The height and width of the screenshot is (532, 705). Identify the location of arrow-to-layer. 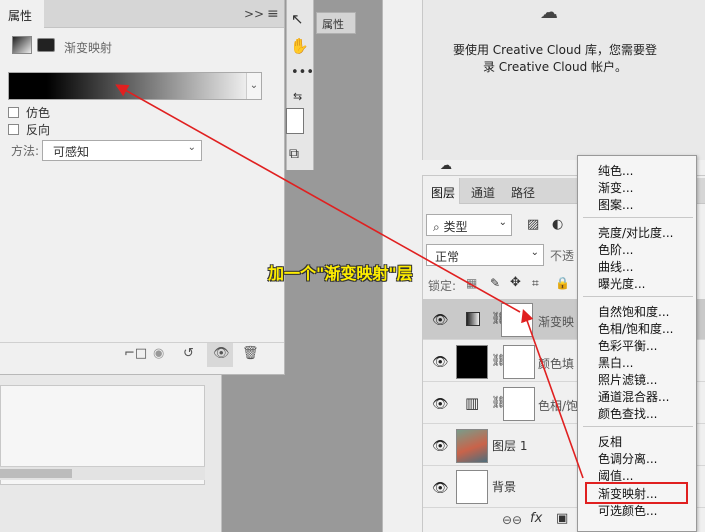
(552, 393).